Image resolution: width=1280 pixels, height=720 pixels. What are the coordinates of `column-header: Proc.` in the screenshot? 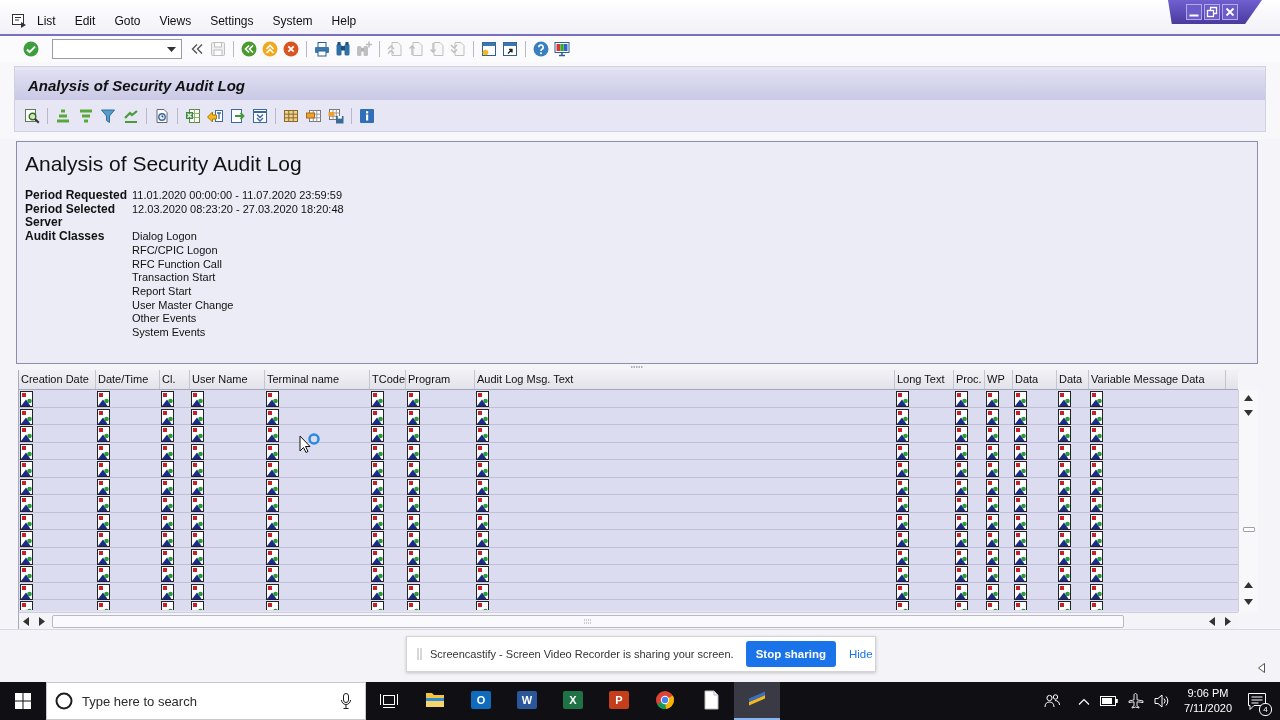 It's located at (969, 379).